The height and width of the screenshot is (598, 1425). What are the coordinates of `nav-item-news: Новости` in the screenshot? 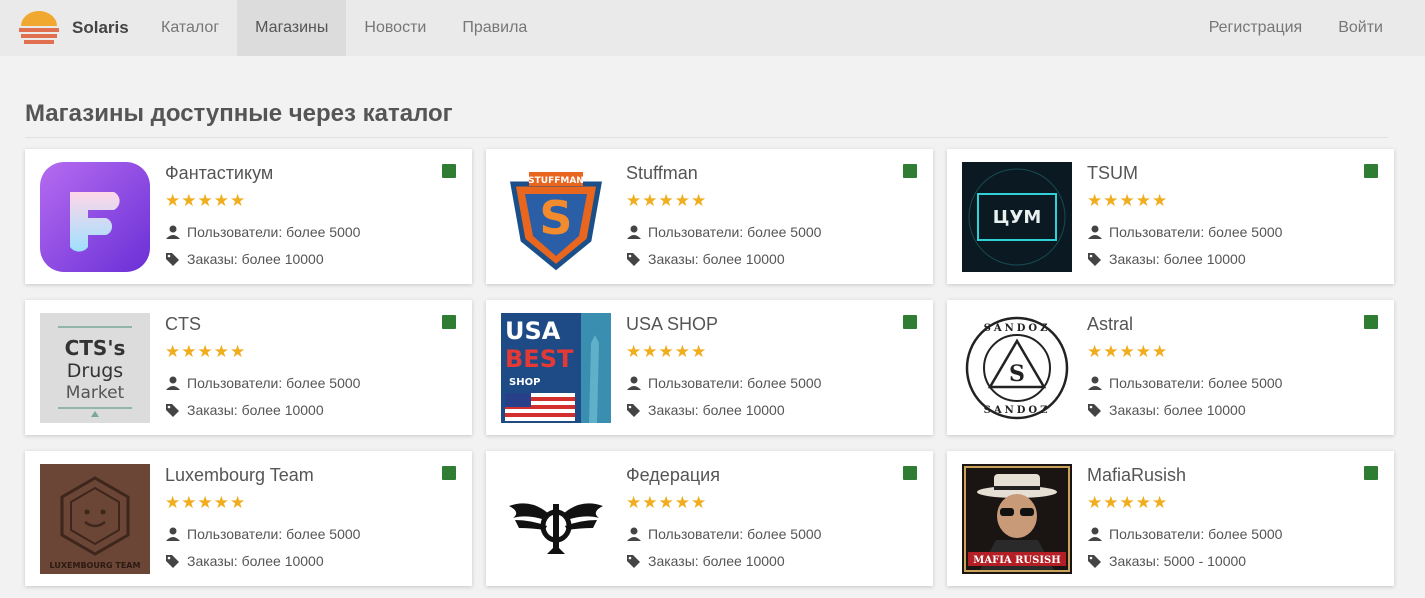 It's located at (395, 28).